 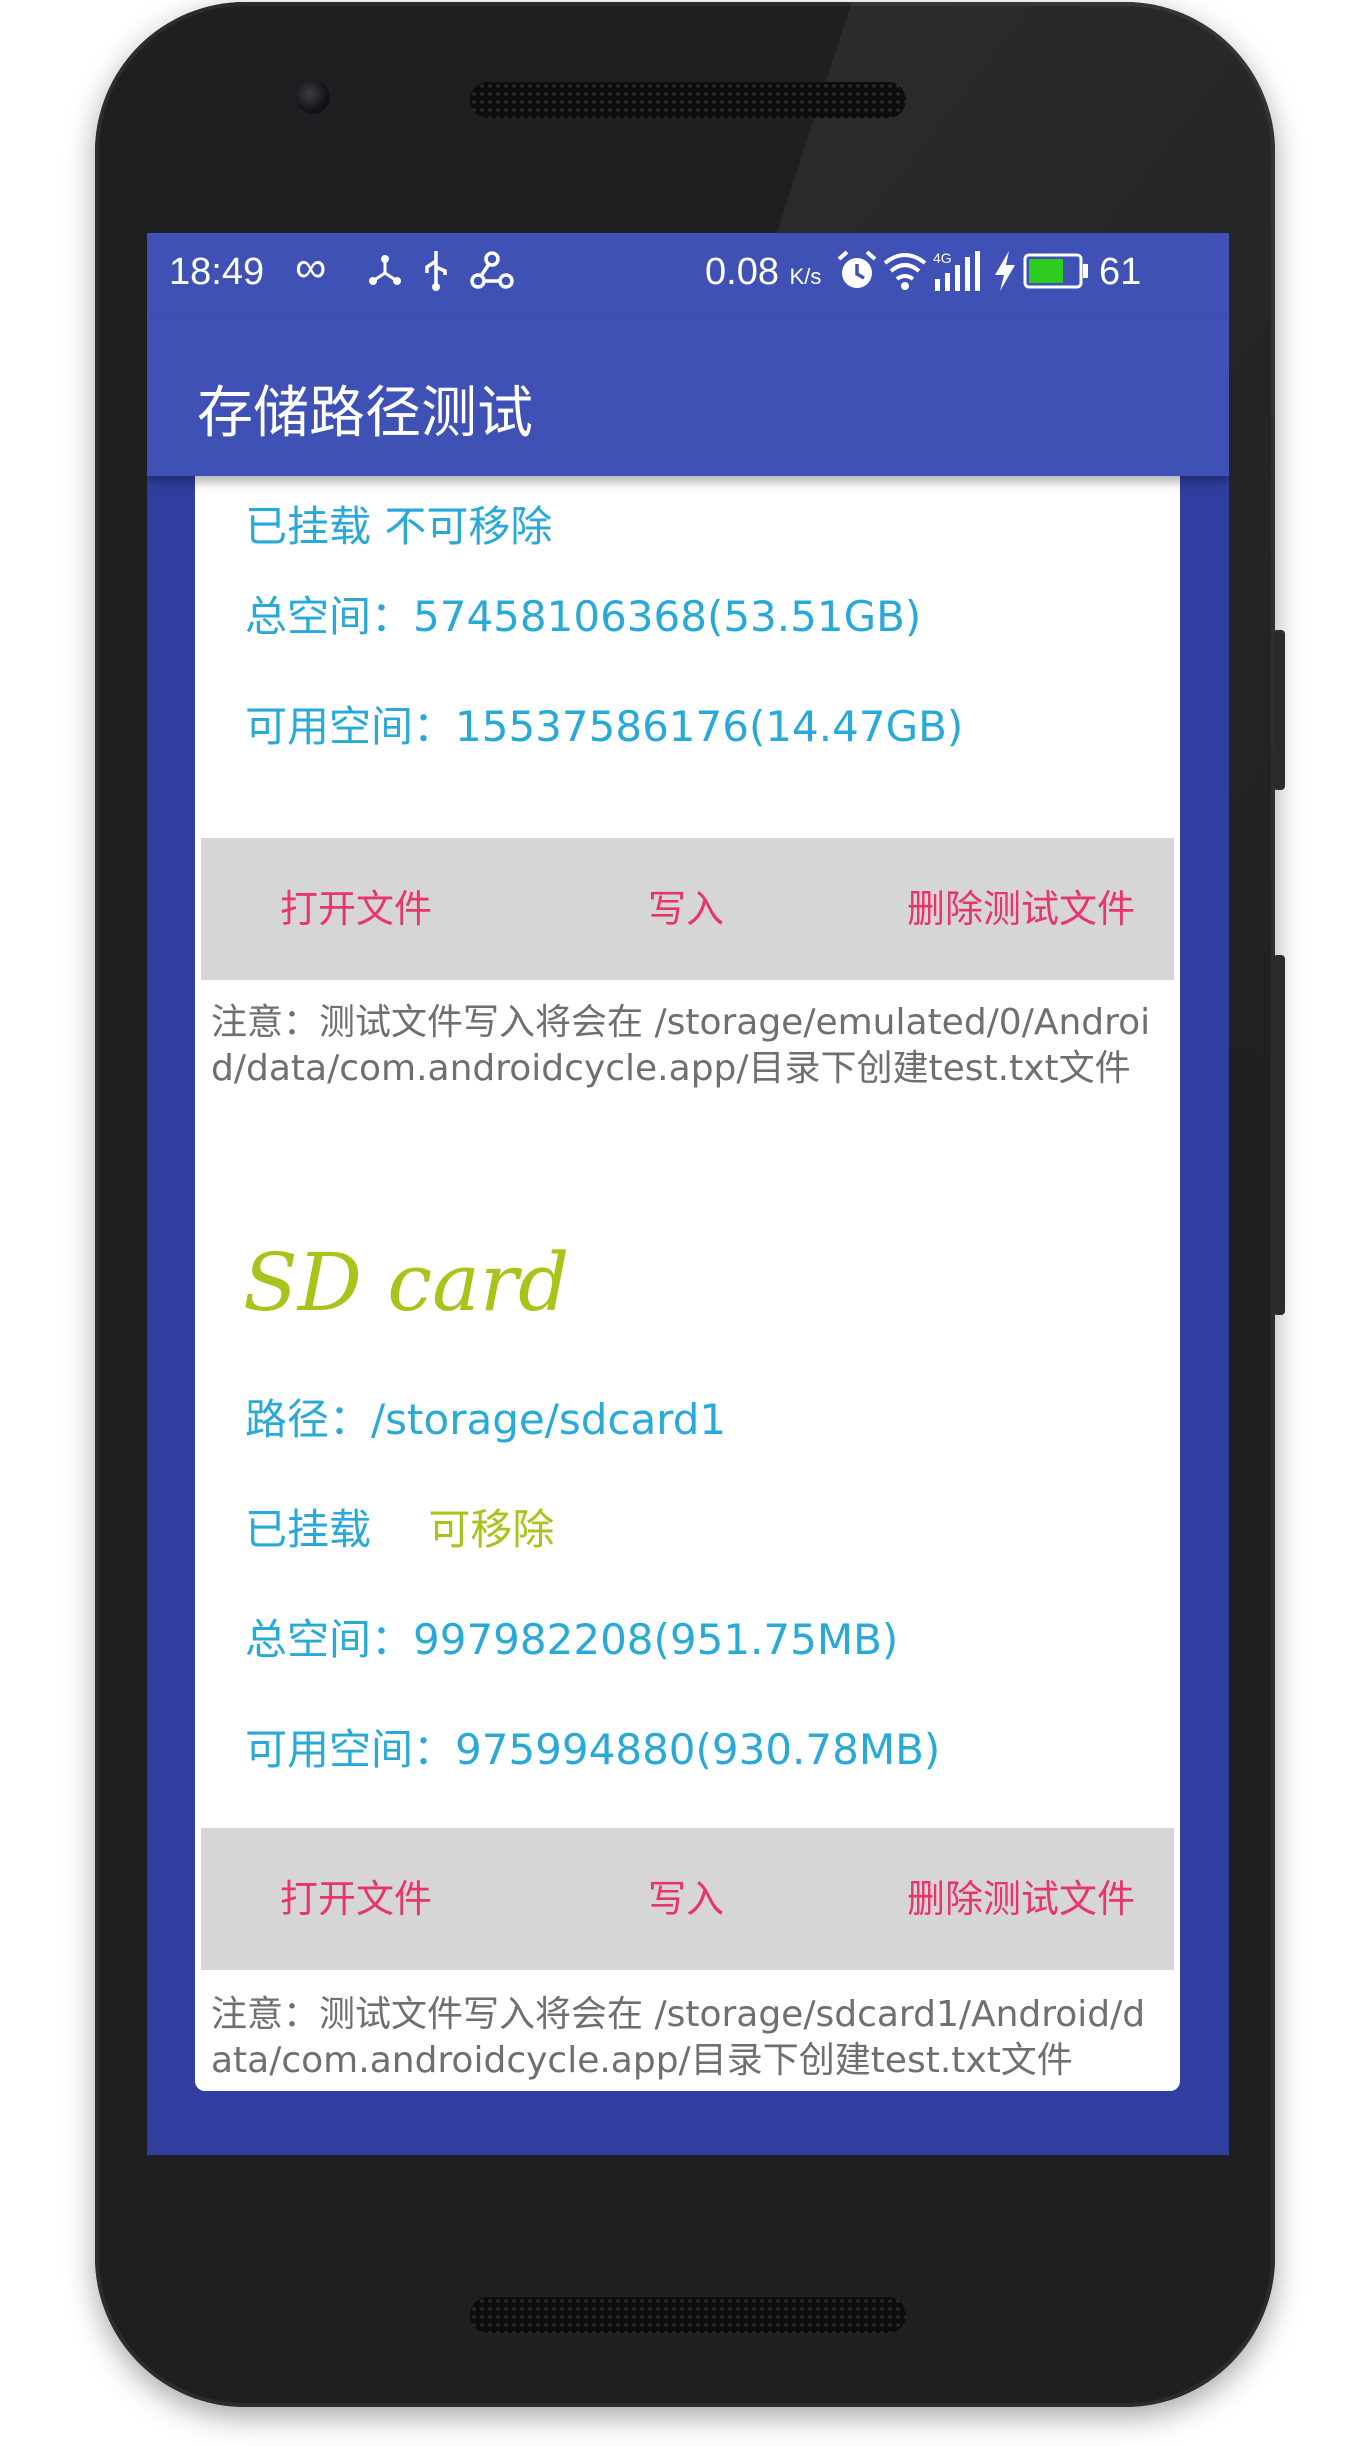 I want to click on usb-tether-icon, so click(x=385, y=274).